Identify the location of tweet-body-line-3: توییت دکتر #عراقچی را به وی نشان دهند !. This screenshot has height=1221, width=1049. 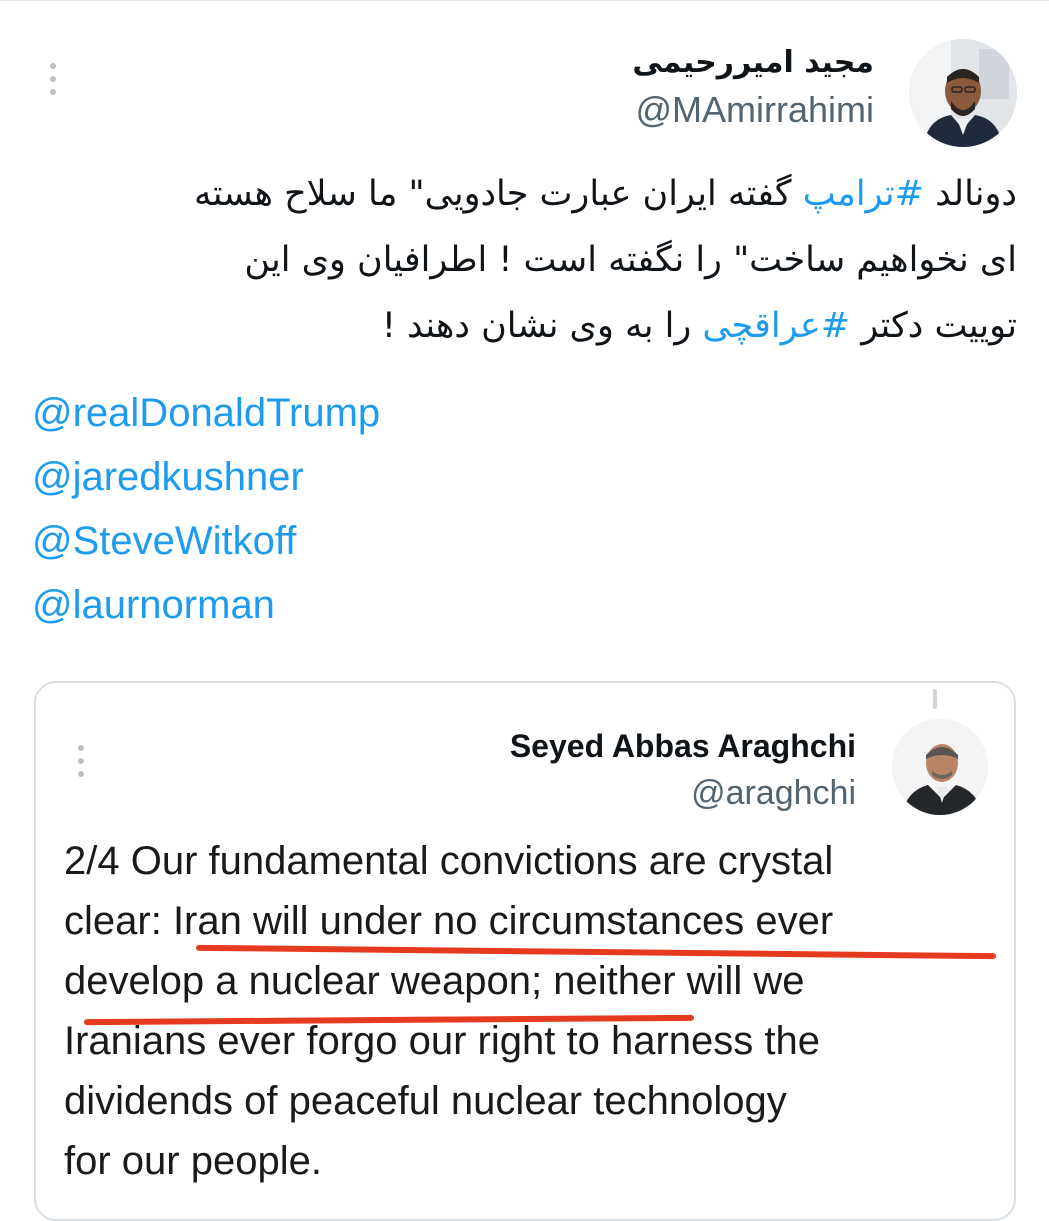
(522, 326).